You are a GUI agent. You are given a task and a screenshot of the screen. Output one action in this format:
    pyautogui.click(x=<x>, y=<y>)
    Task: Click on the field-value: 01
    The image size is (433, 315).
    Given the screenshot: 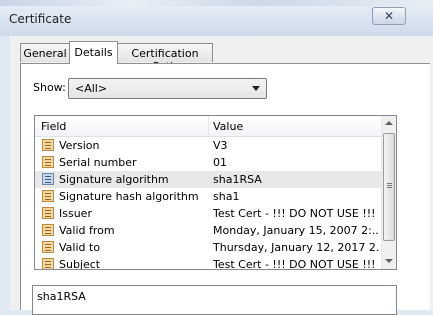 What is the action you would take?
    pyautogui.click(x=220, y=162)
    